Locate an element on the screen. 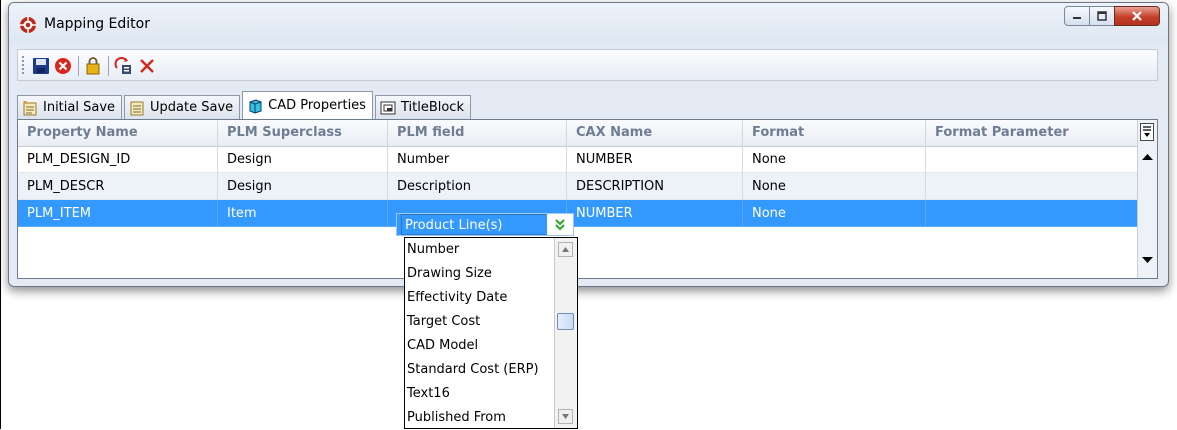  dropdown-option-published-from: Published From is located at coordinates (455, 418).